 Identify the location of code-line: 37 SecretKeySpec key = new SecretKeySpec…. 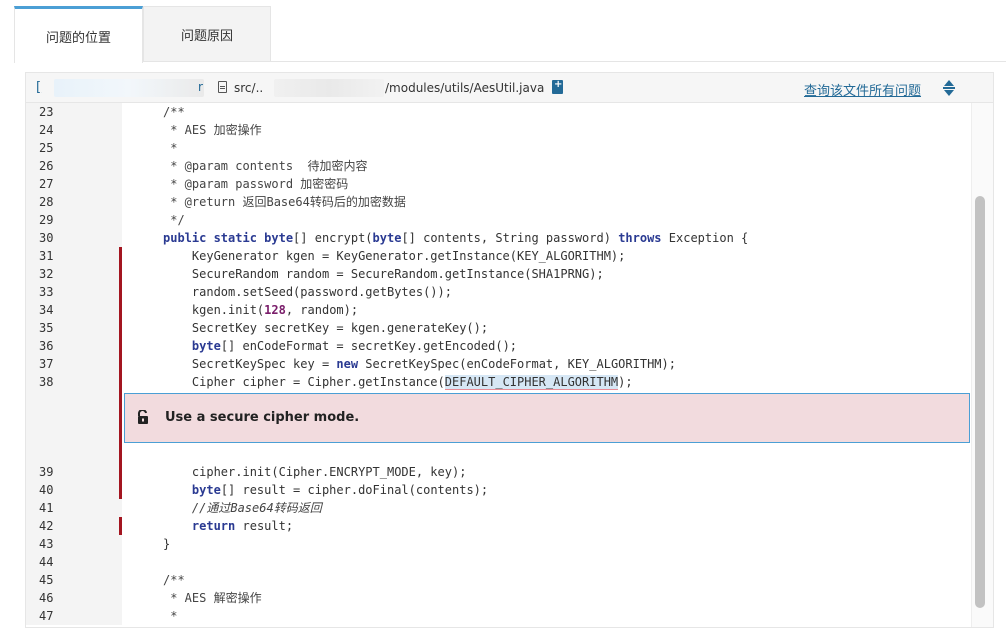
(498, 364).